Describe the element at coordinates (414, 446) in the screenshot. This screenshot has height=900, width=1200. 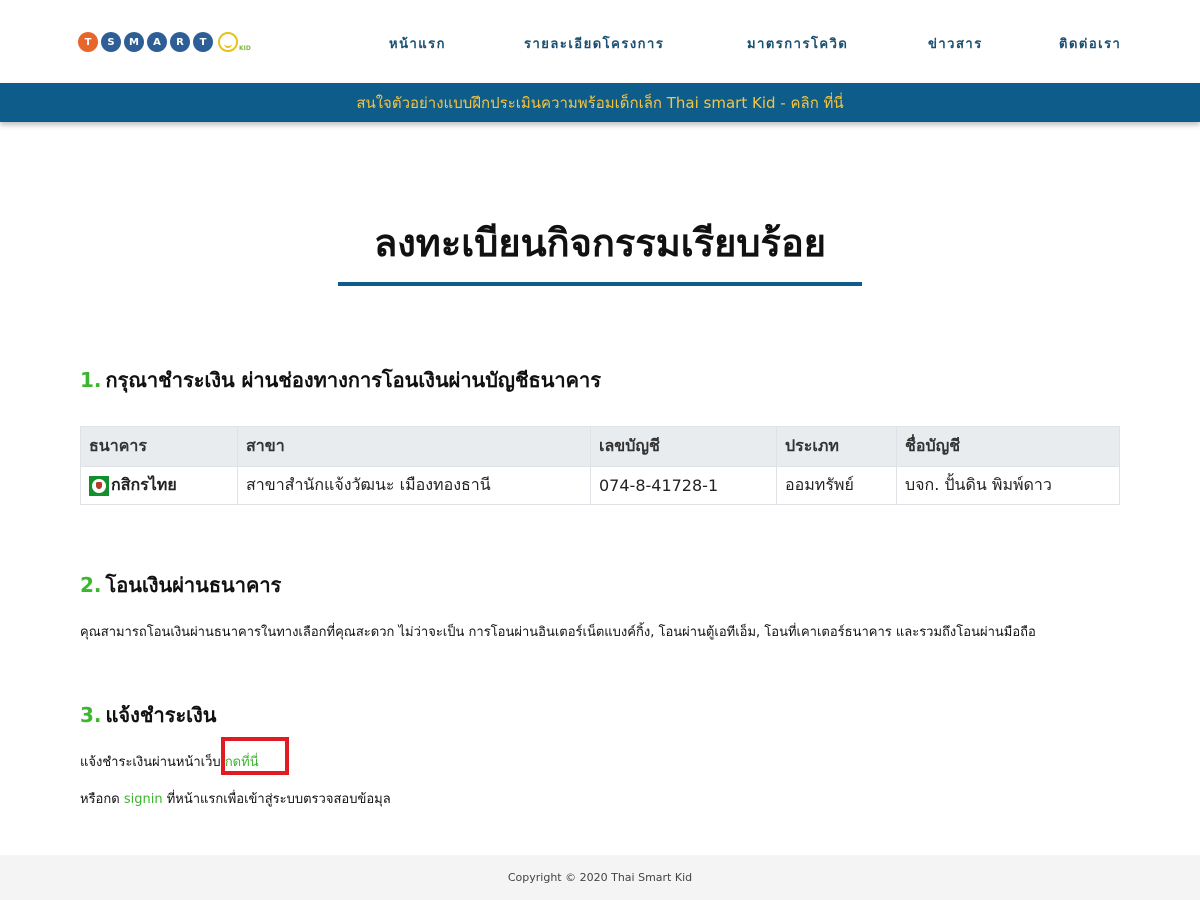
I see `column-header: สาขา` at that location.